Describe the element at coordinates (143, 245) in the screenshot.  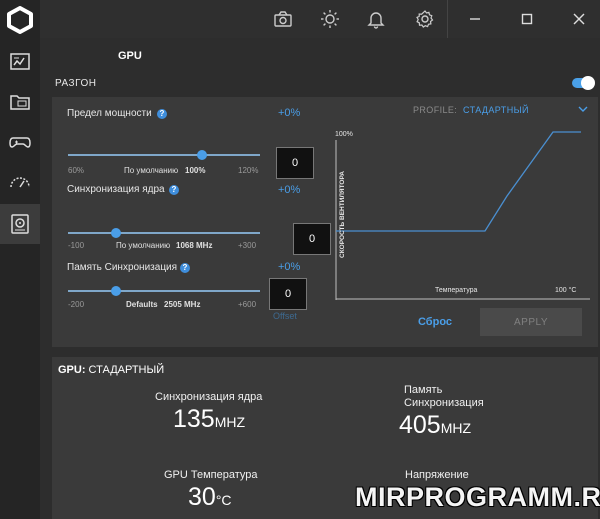
I see `core-clock-default-prefix: По умолчанию` at that location.